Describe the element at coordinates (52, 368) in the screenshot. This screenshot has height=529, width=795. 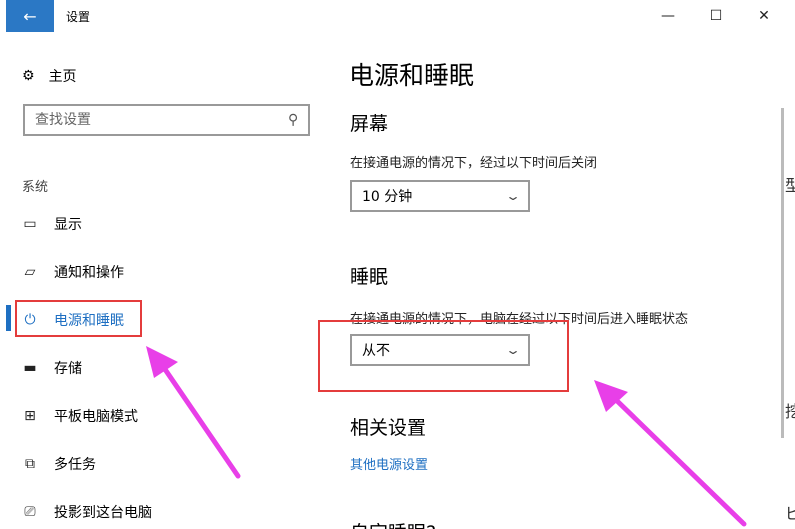
I see `sidebar-item-storage: ▬ 存储` at that location.